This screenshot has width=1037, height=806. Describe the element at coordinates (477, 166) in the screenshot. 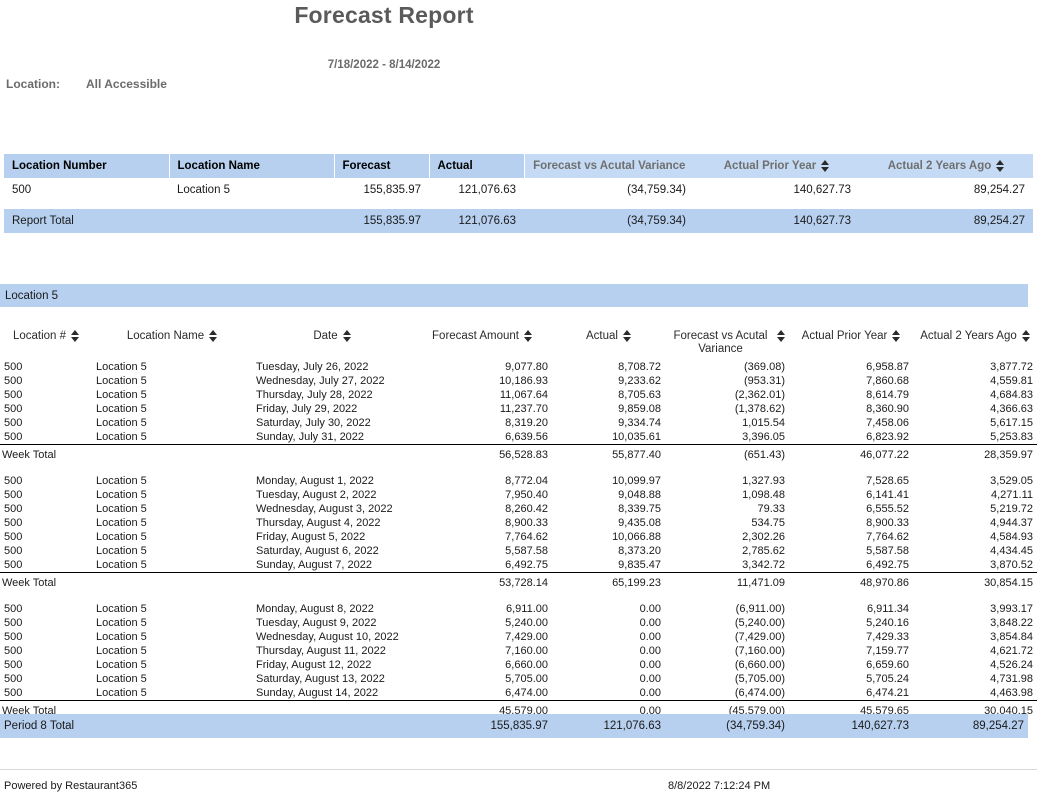

I see `summary-col-actual: Actual` at that location.